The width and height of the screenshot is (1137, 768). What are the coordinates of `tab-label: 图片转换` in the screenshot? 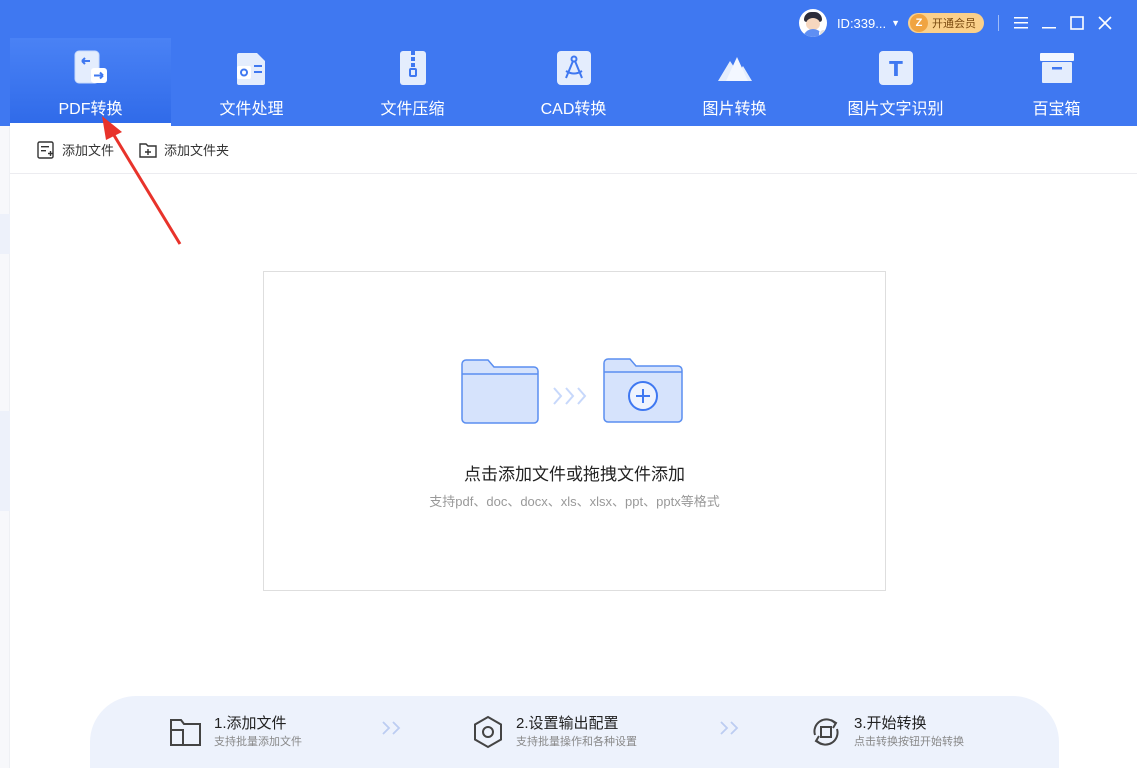 It's located at (734, 109).